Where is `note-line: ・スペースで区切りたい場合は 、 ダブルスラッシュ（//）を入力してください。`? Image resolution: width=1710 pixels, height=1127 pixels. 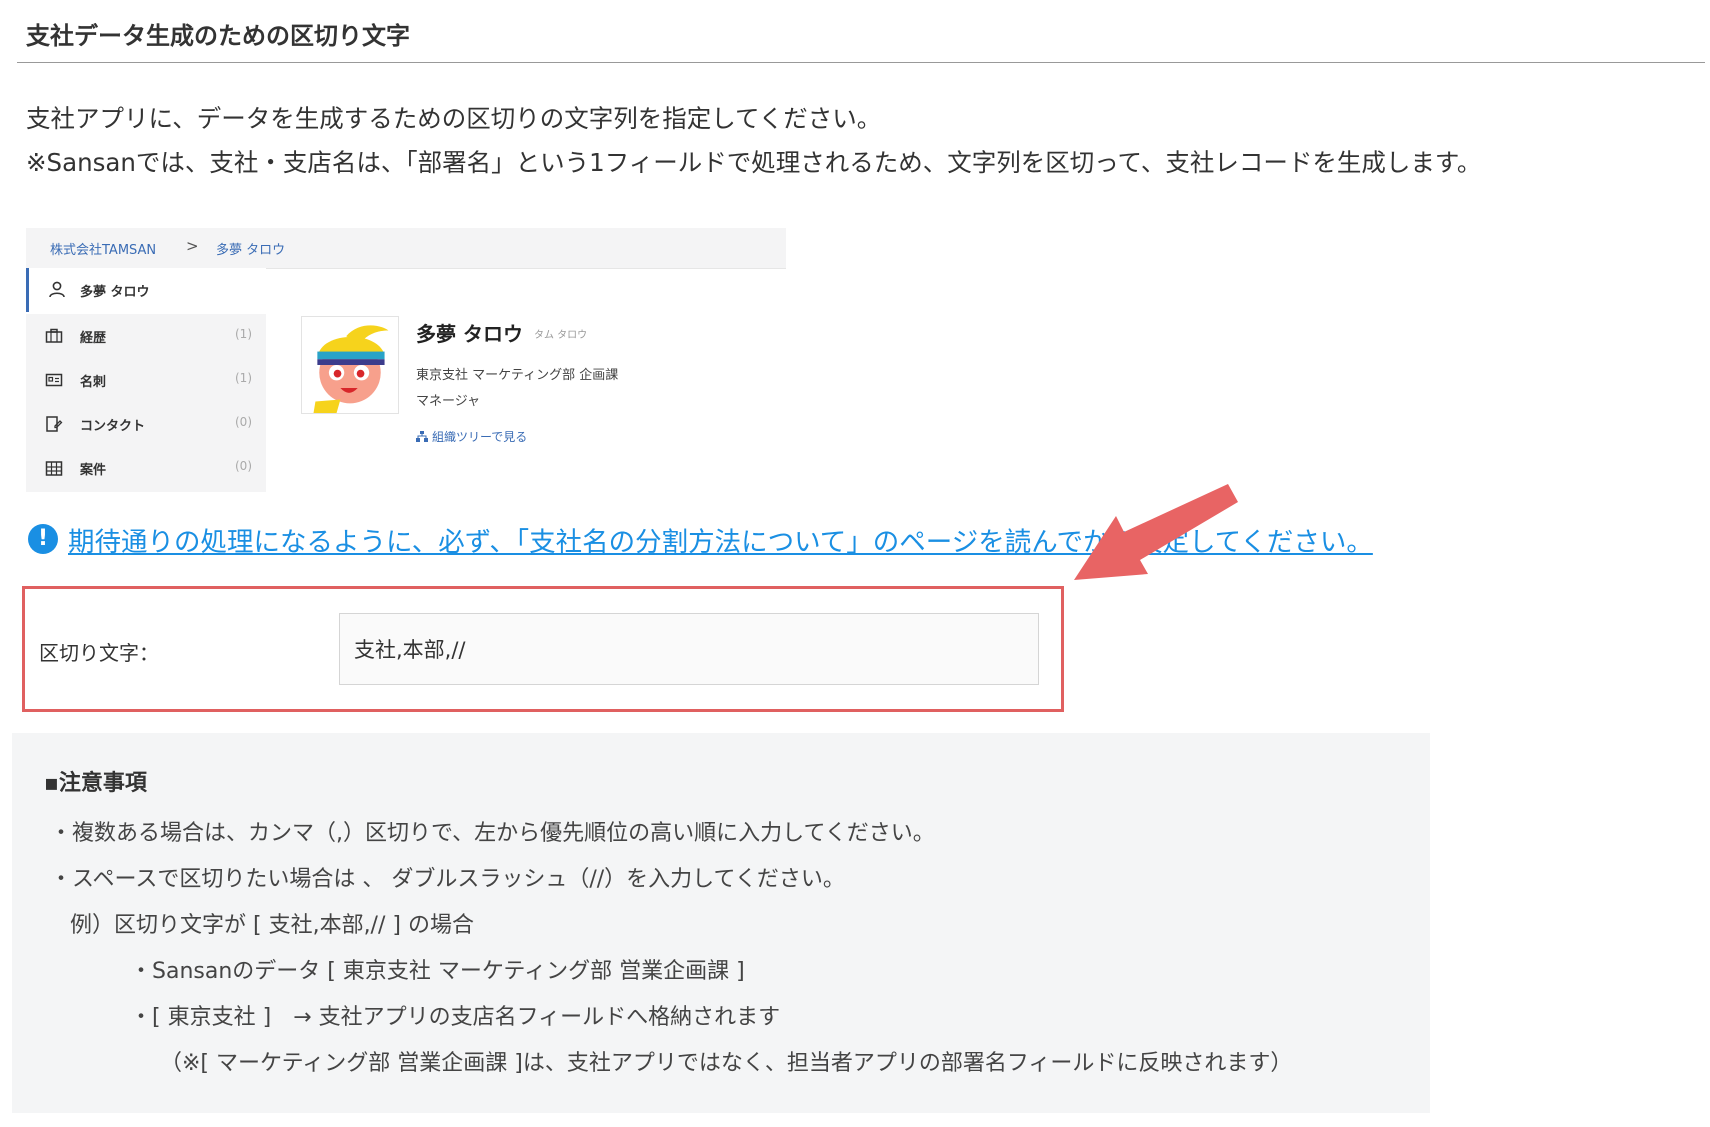 note-line: ・スペースで区切りたい場合は 、 ダブルスラッシュ（//）を入力してください。 is located at coordinates (447, 879).